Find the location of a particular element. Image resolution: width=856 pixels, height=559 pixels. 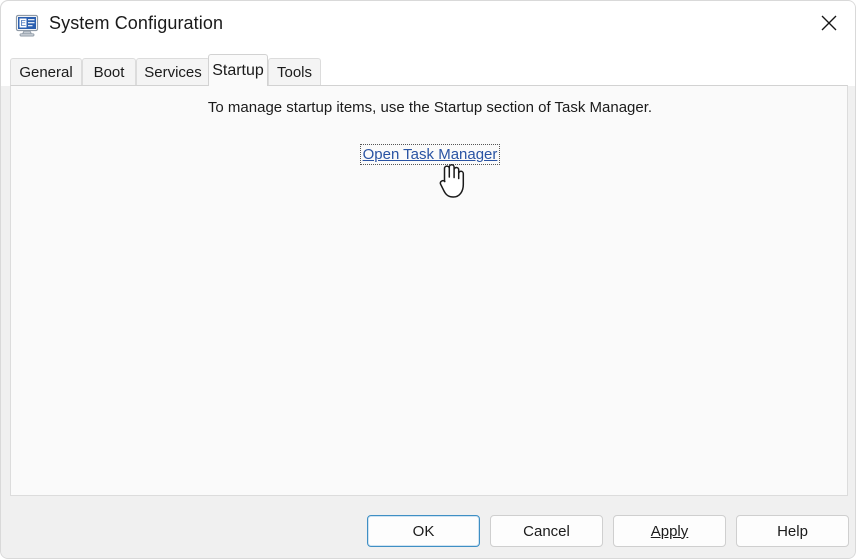

tab-general: General is located at coordinates (46, 72).